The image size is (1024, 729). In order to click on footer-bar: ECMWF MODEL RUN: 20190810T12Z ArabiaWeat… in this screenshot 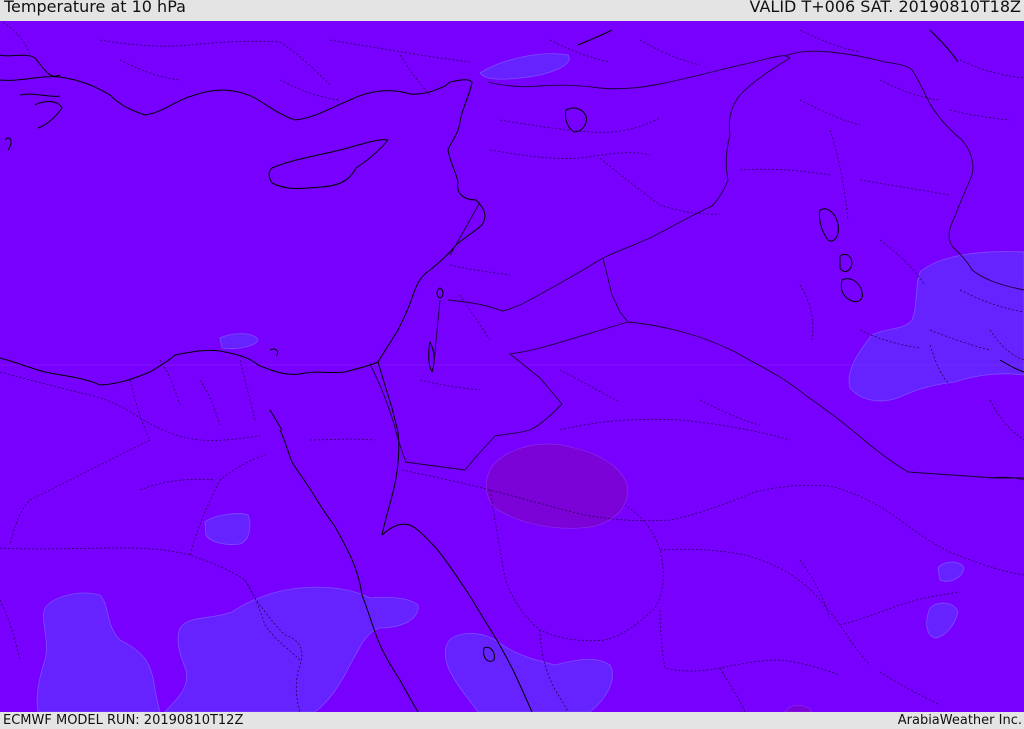, I will do `click(512, 720)`.